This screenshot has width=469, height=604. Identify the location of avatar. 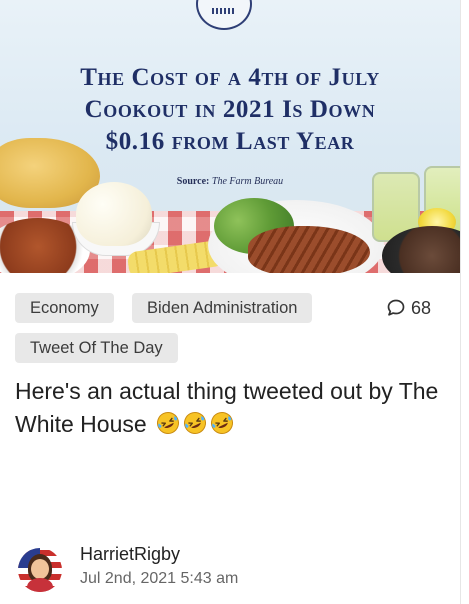
(40, 570).